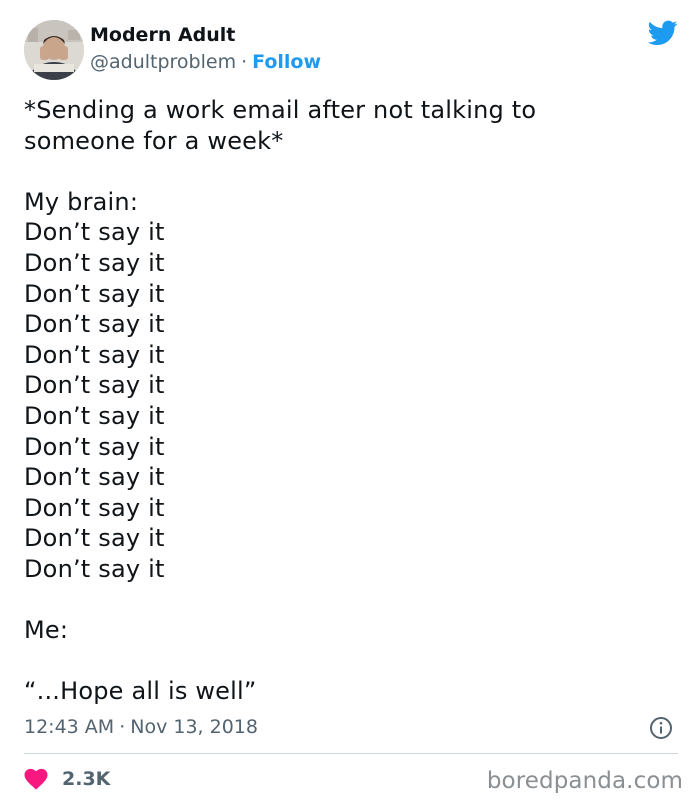 Image resolution: width=700 pixels, height=807 pixels. I want to click on tweet-time: 12:43 AM, so click(69, 727).